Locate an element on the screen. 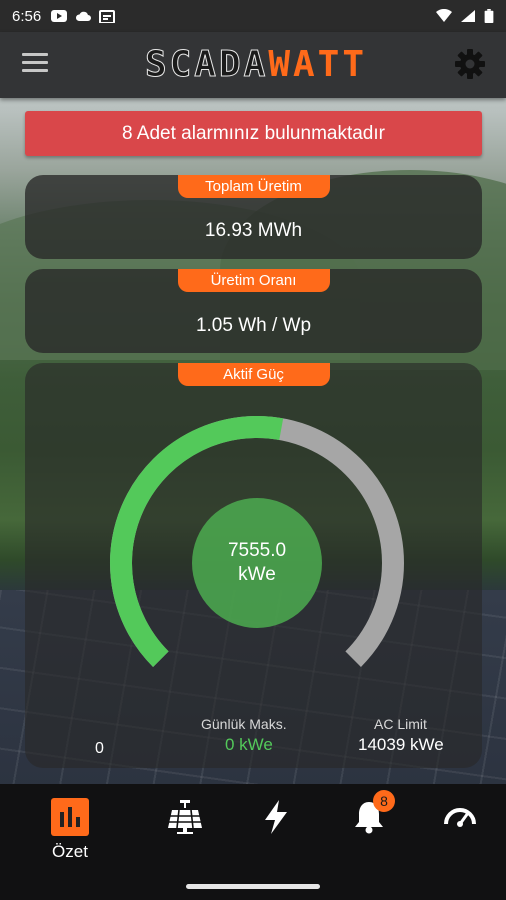 This screenshot has width=506, height=900. status-bar: 6:56 is located at coordinates (253, 16).